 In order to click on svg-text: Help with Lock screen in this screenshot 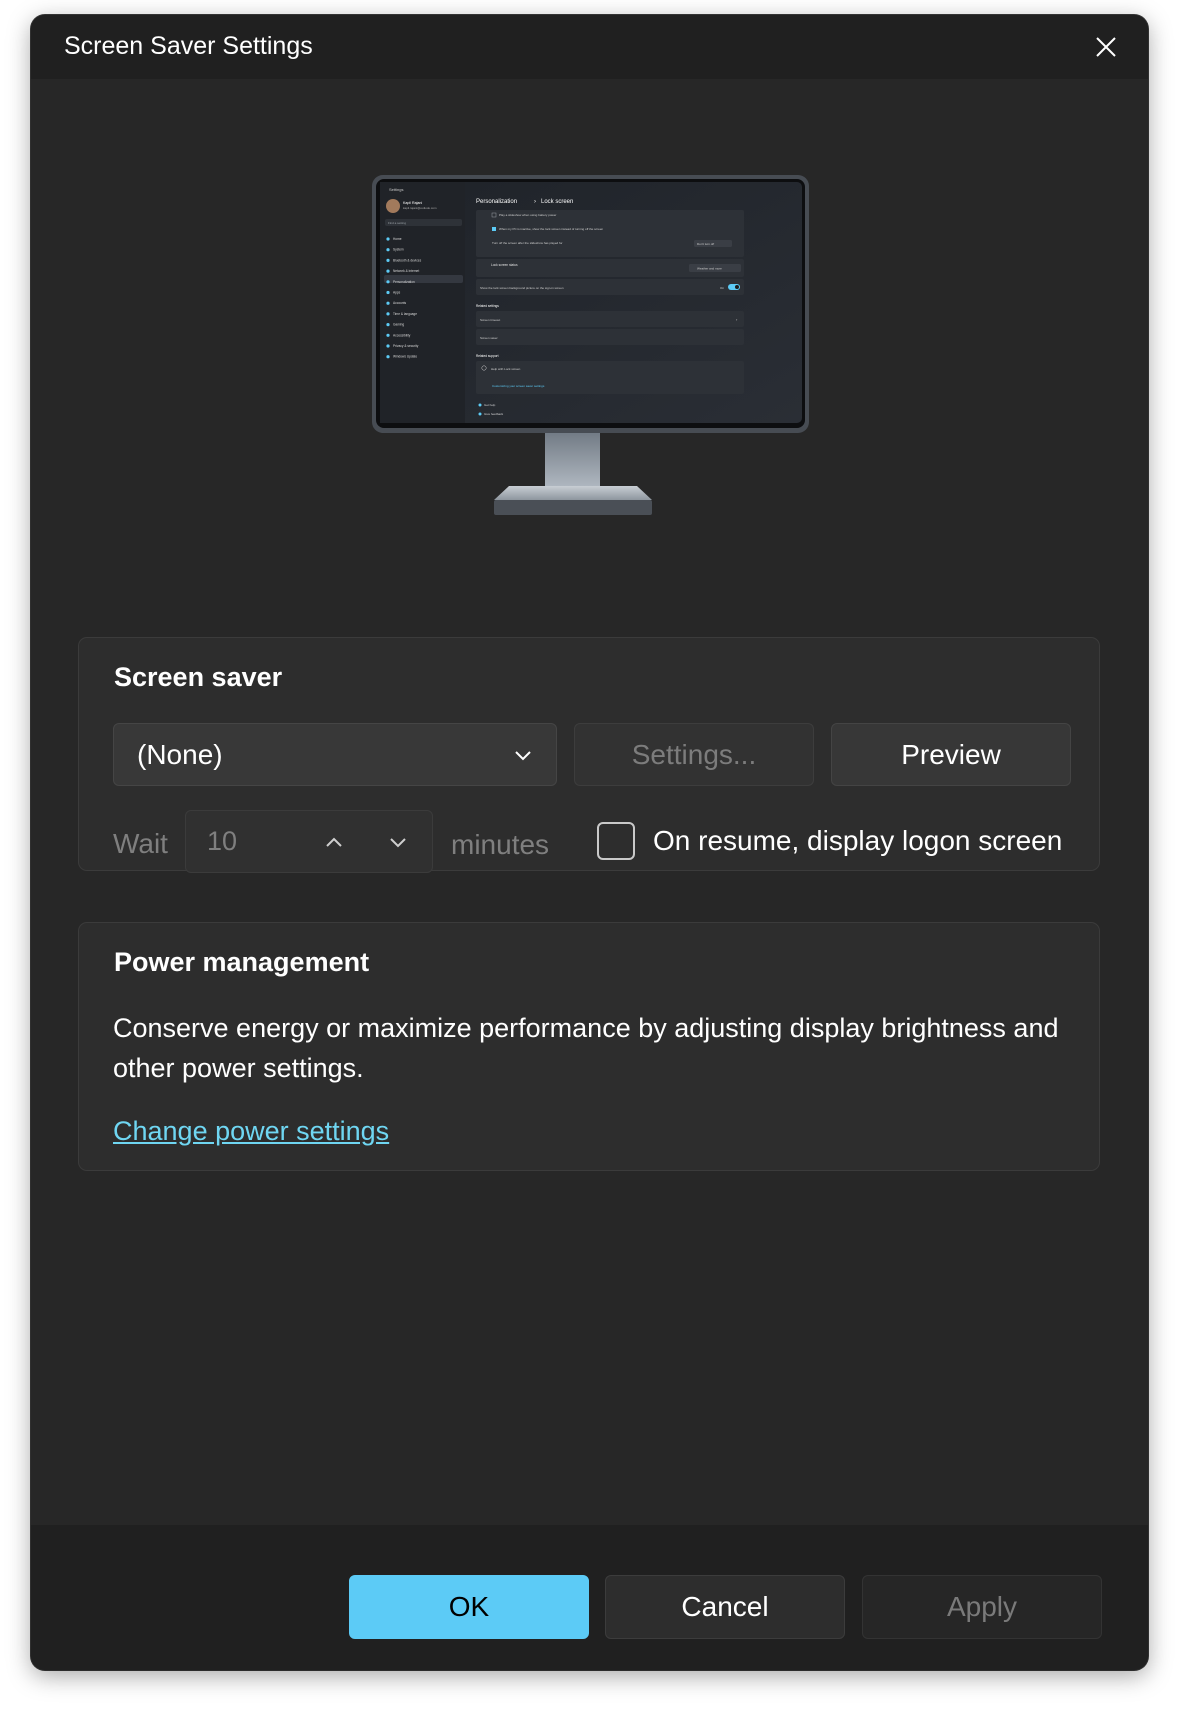, I will do `click(506, 369)`.